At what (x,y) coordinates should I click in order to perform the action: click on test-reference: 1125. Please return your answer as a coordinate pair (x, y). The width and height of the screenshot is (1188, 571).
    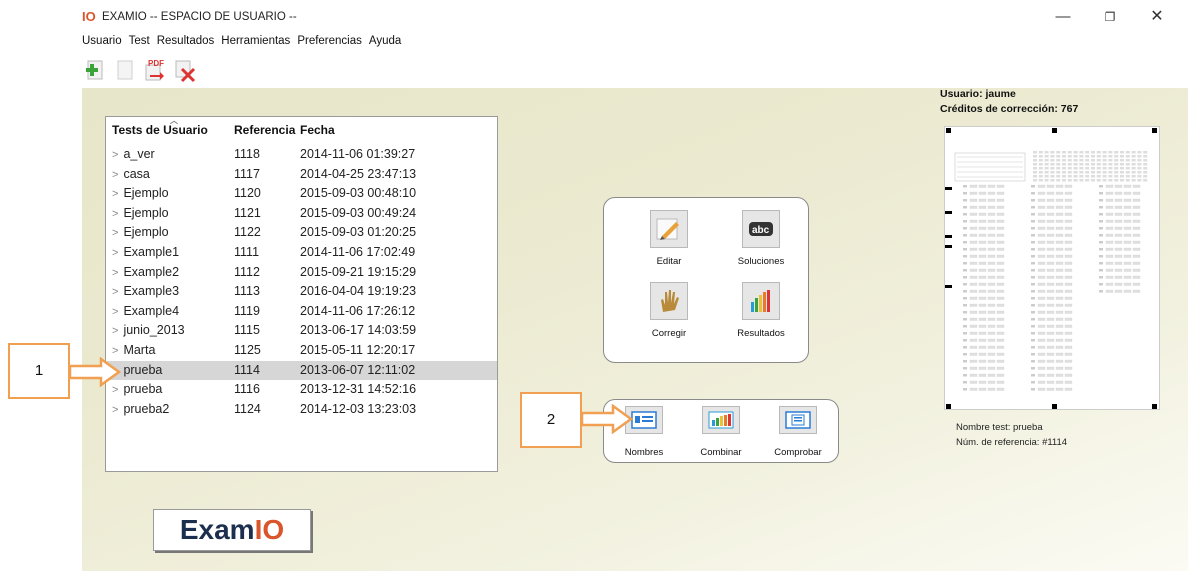
    Looking at the image, I should click on (247, 350).